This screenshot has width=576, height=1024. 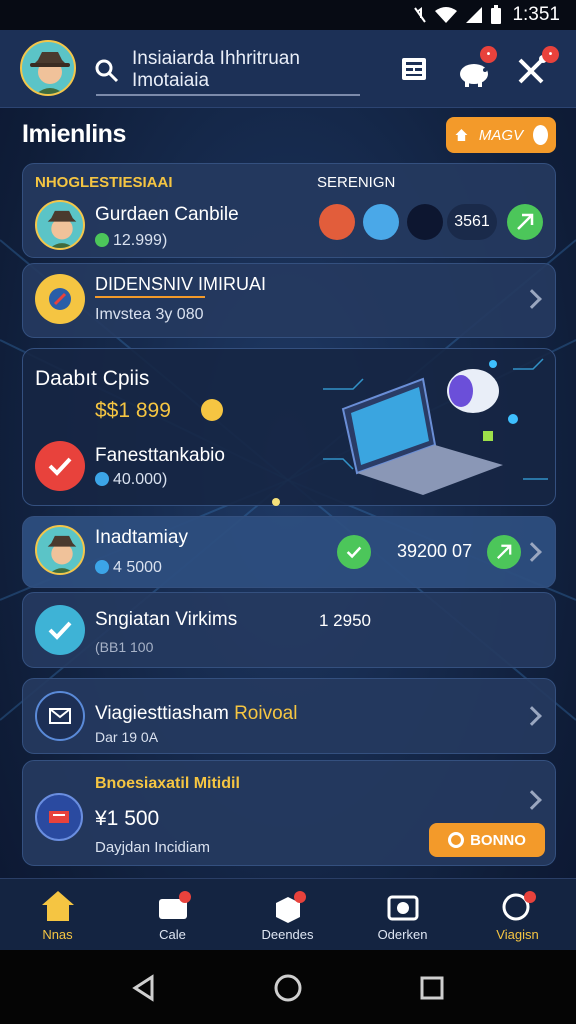 What do you see at coordinates (289, 630) in the screenshot?
I see `list-item: Sngiatan Virkims 1 2950 (BB1 100` at bounding box center [289, 630].